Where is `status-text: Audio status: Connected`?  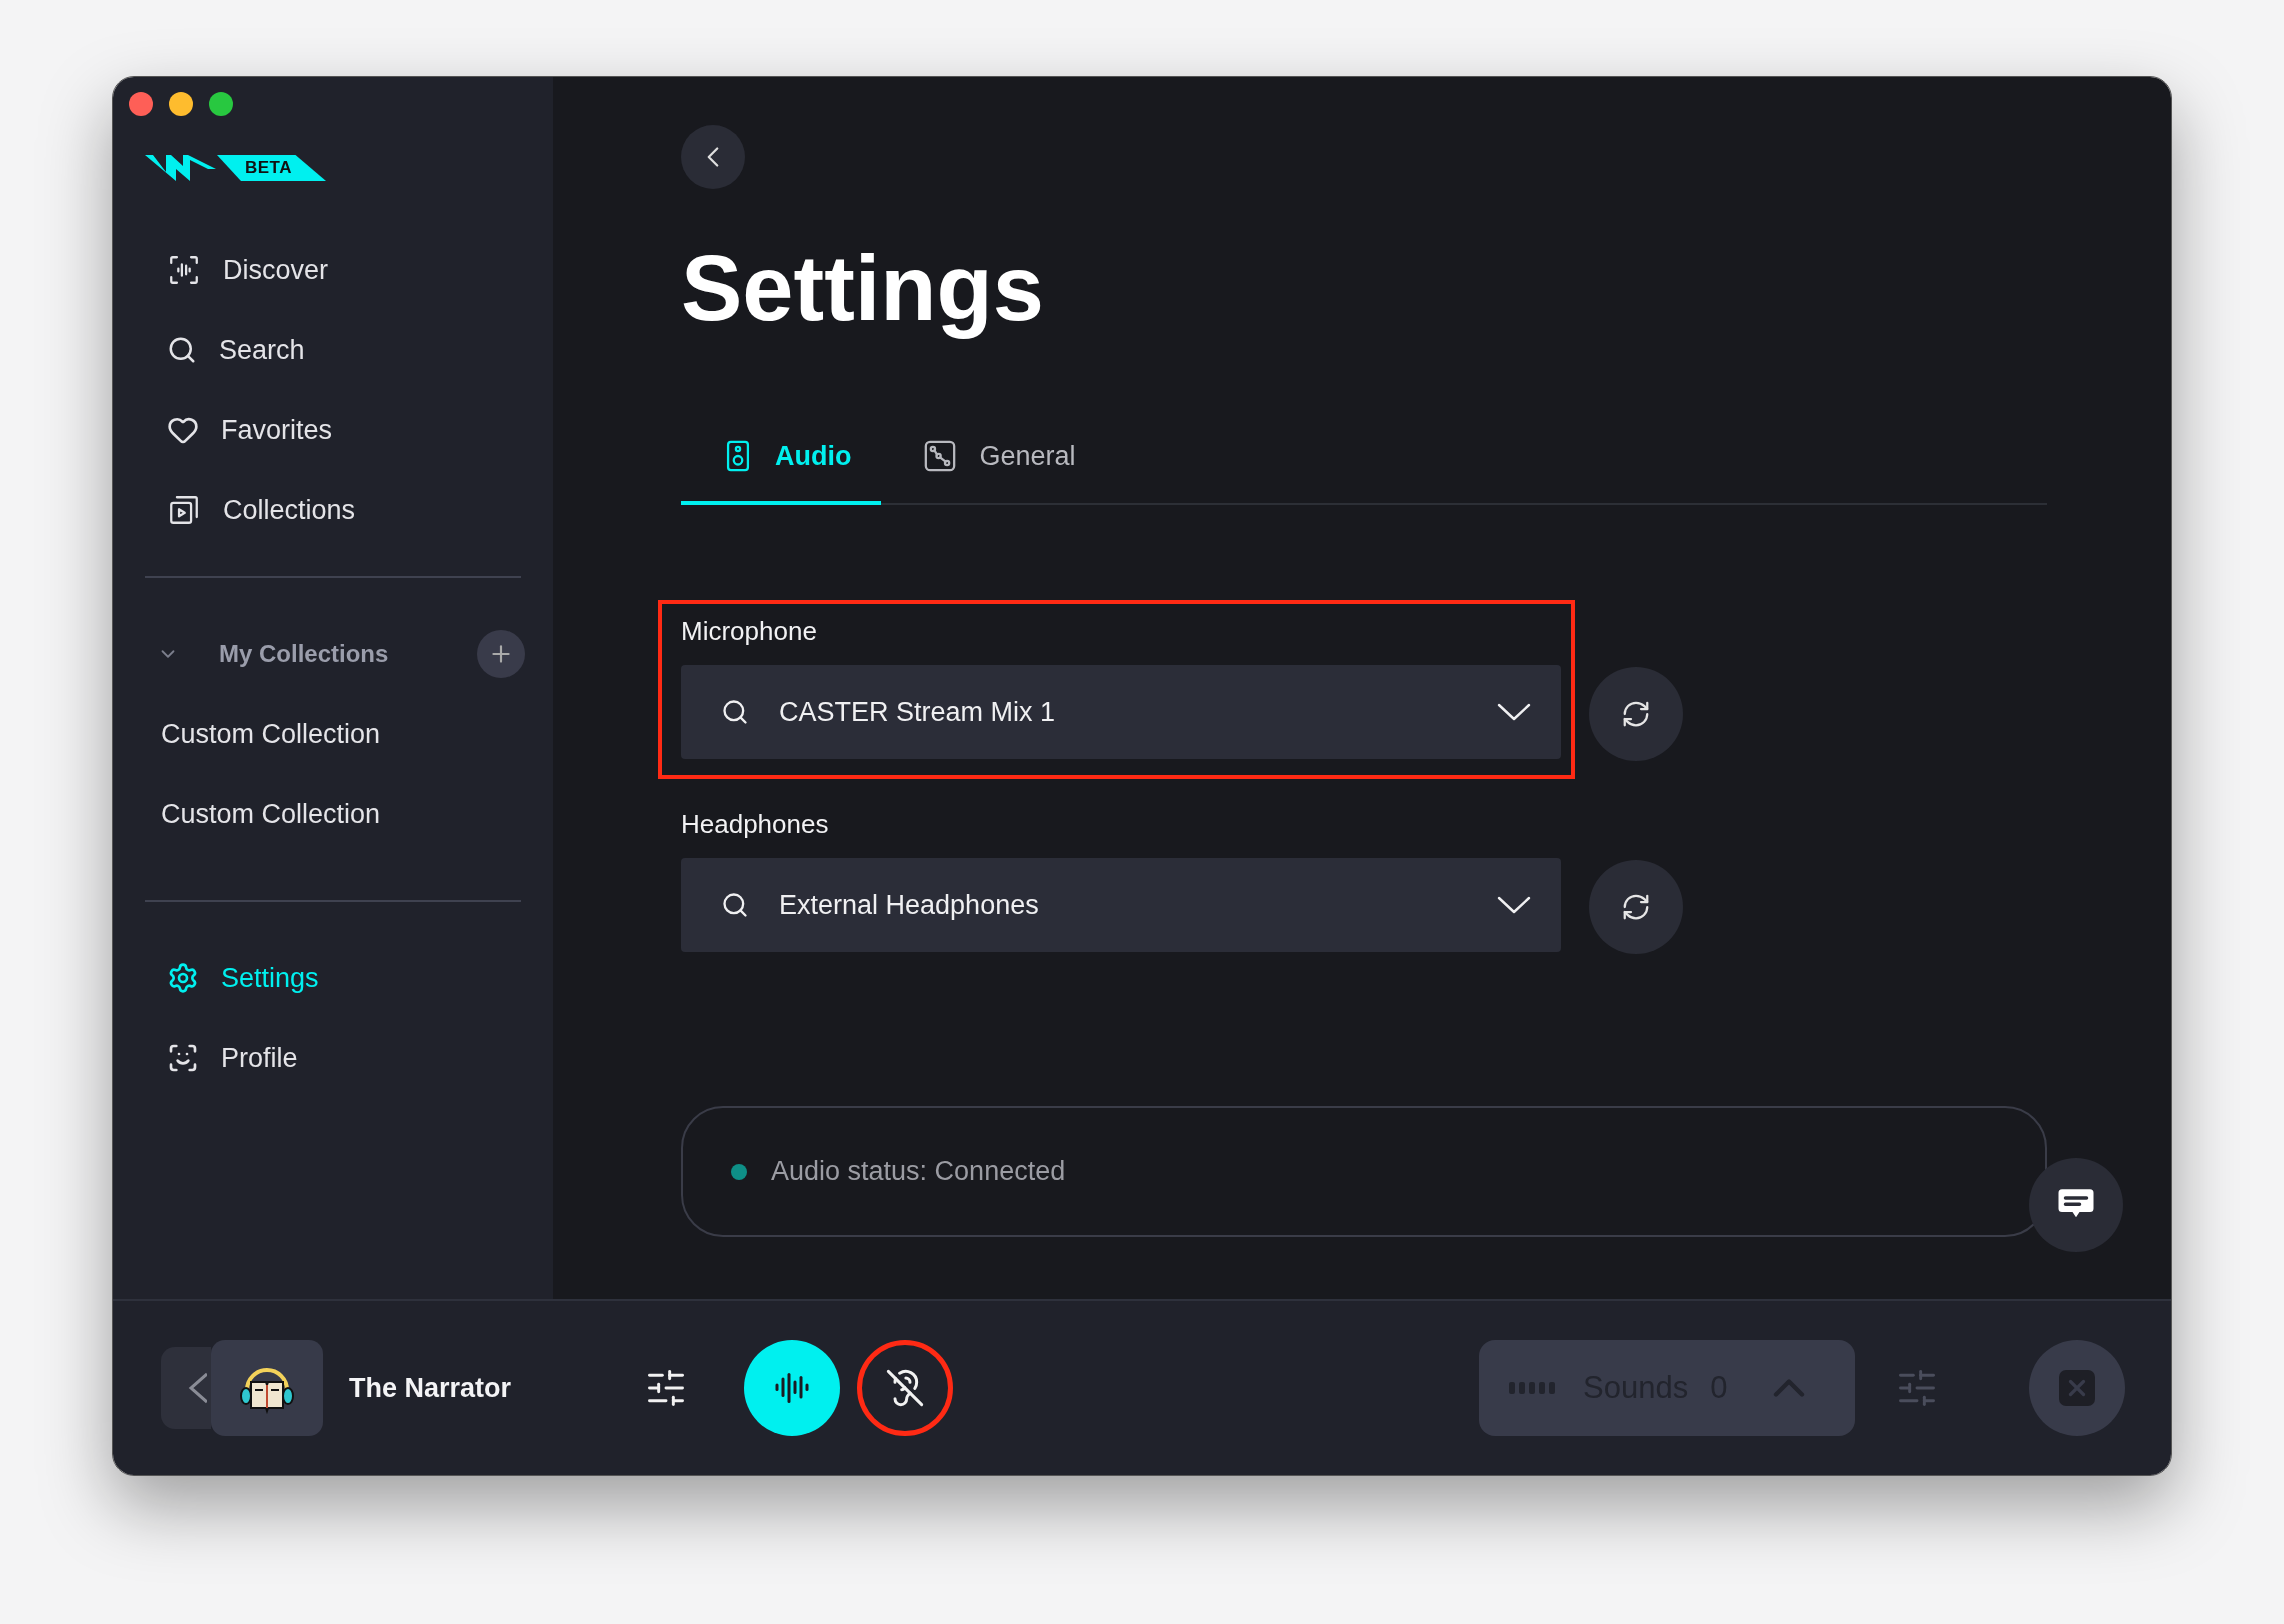
status-text: Audio status: Connected is located at coordinates (918, 1172).